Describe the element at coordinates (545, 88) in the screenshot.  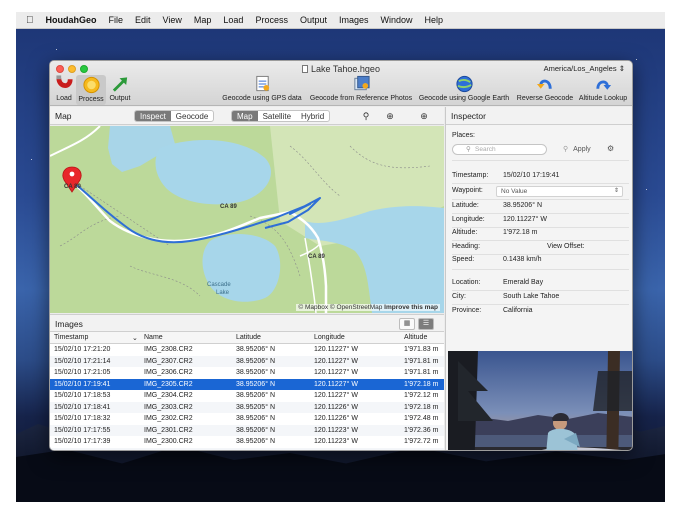
I see `reverse-geocode-button: Reverse Geocode` at that location.